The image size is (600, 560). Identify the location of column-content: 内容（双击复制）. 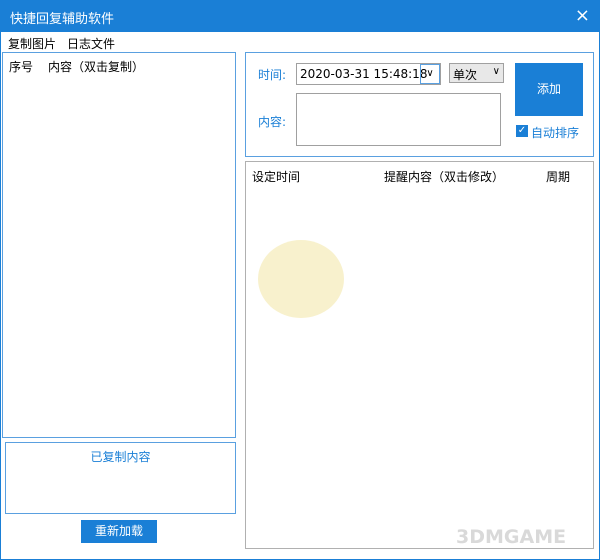
(96, 67).